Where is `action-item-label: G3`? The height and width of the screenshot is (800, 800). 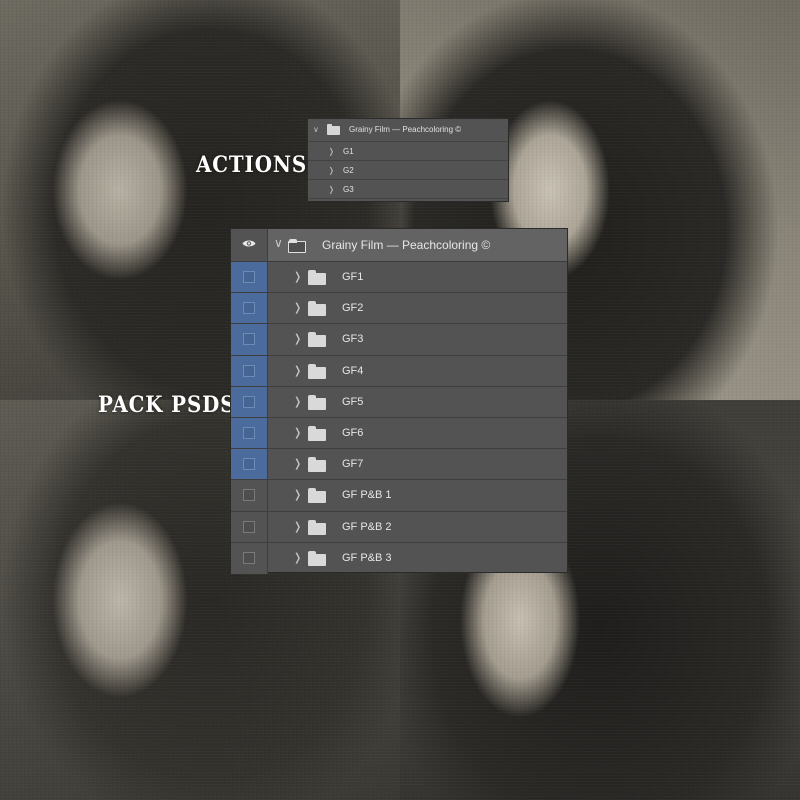
action-item-label: G3 is located at coordinates (348, 189).